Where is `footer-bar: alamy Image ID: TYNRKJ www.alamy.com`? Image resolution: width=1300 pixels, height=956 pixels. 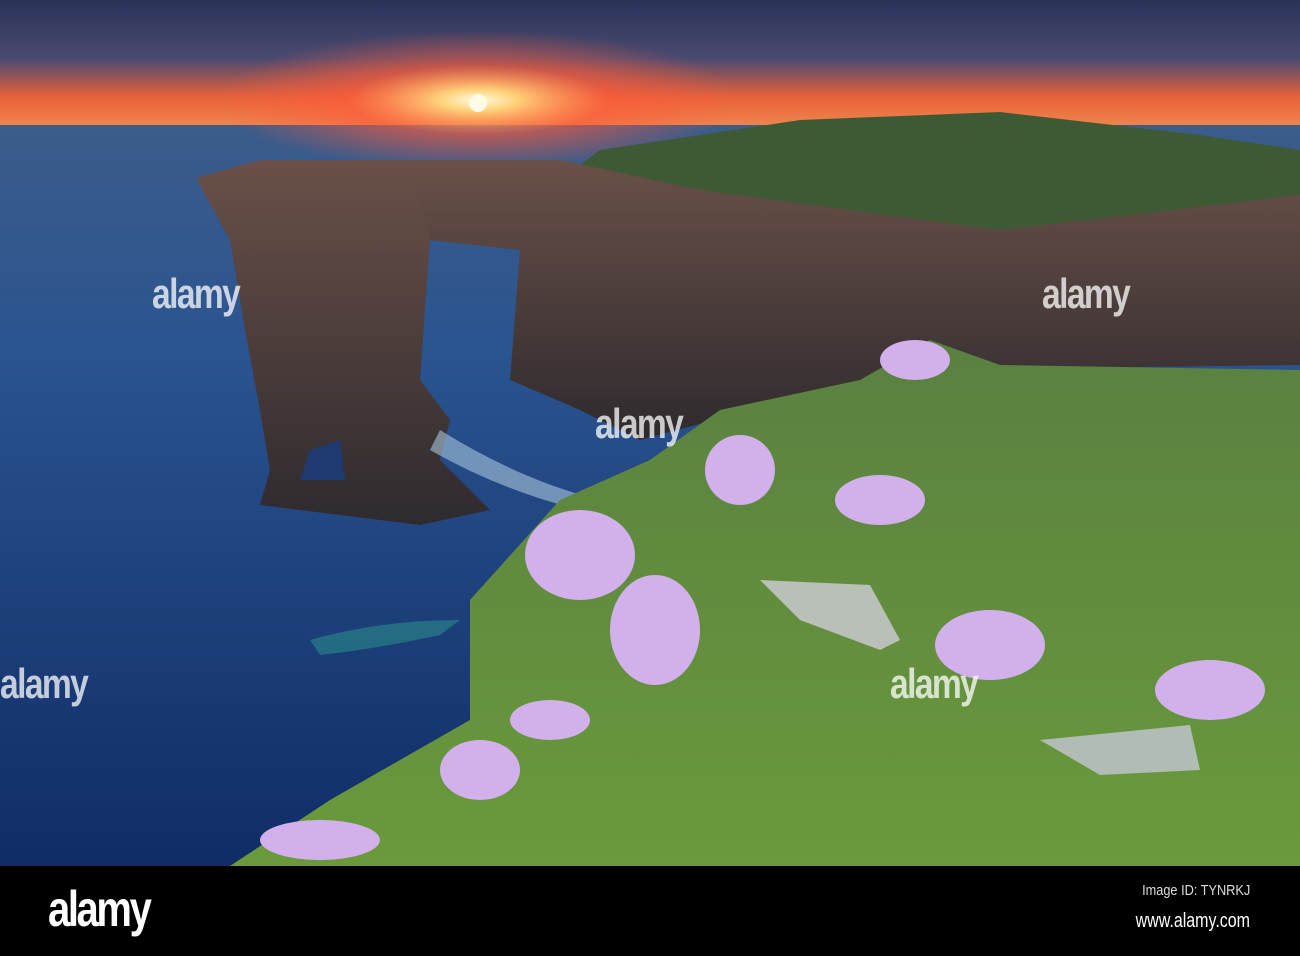
footer-bar: alamy Image ID: TYNRKJ www.alamy.com is located at coordinates (650, 911).